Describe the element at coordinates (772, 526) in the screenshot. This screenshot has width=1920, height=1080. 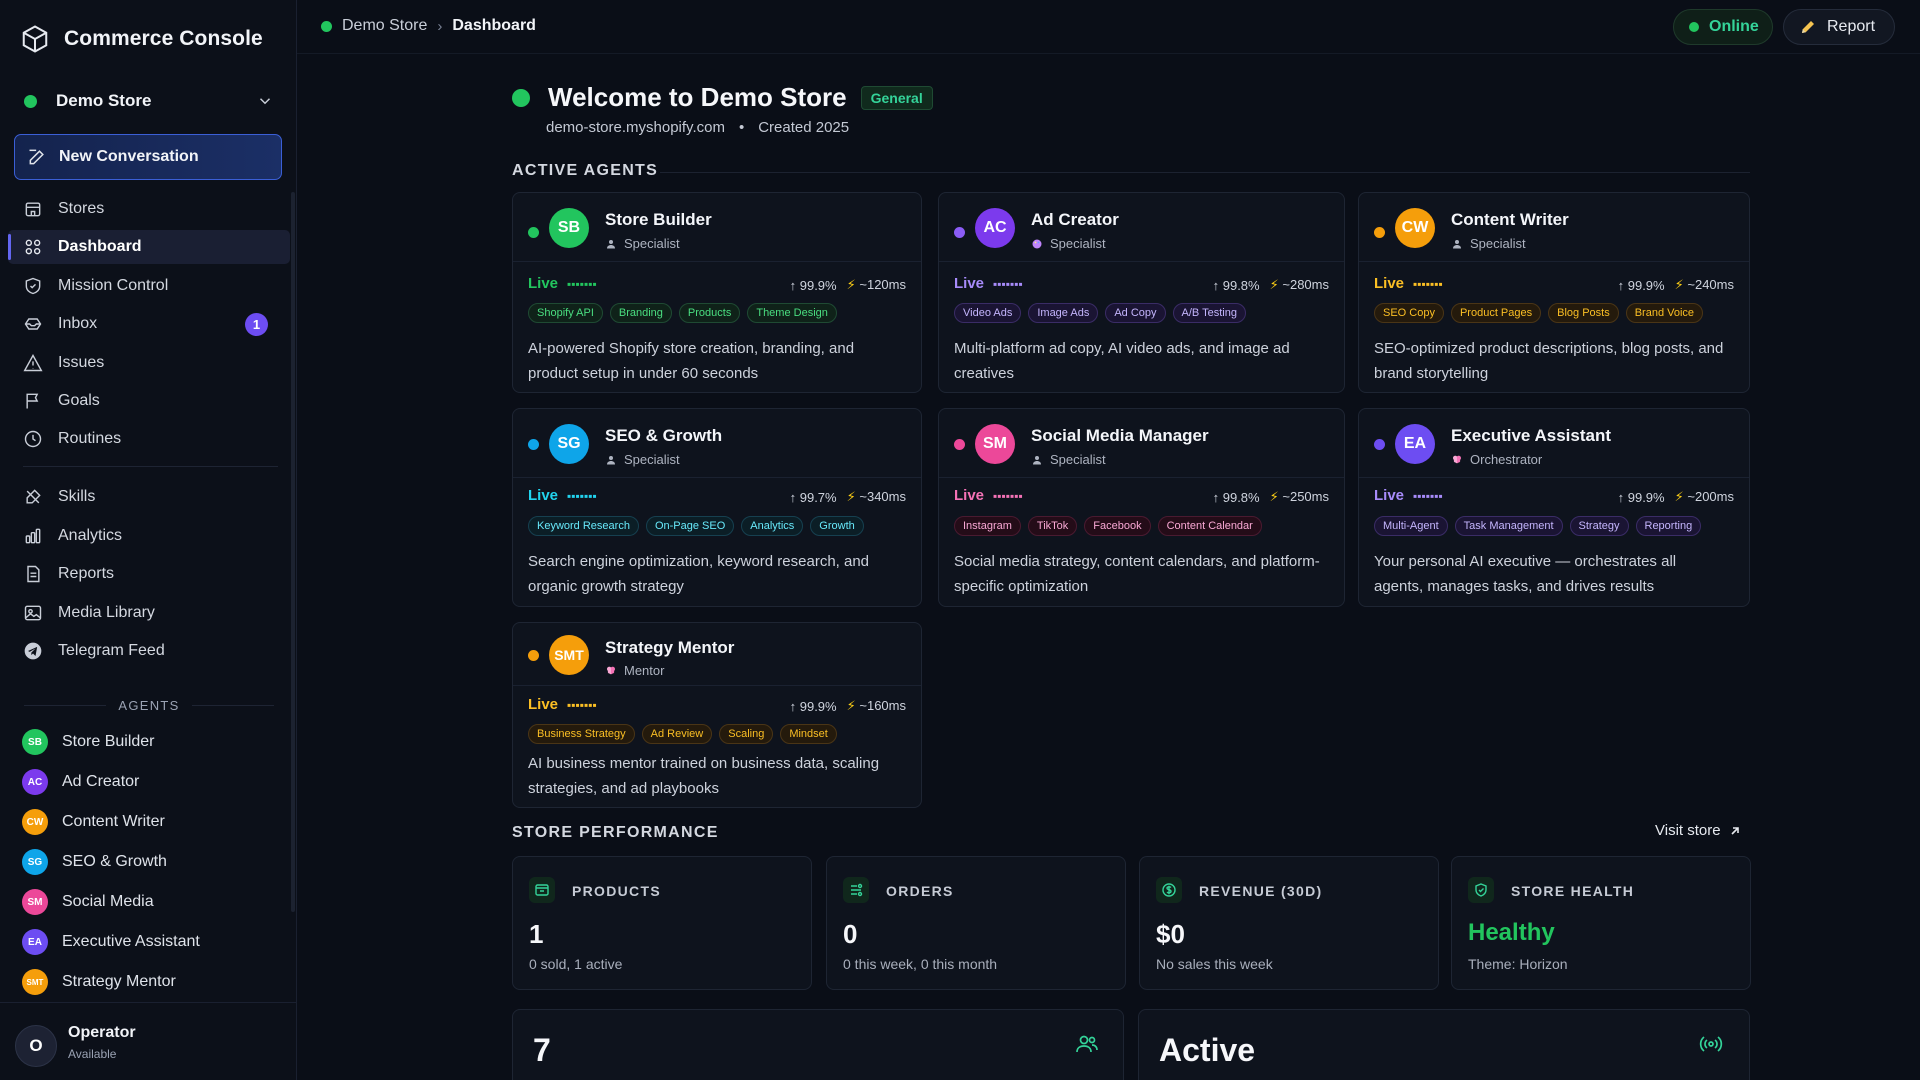
I see `tag: Analytics` at that location.